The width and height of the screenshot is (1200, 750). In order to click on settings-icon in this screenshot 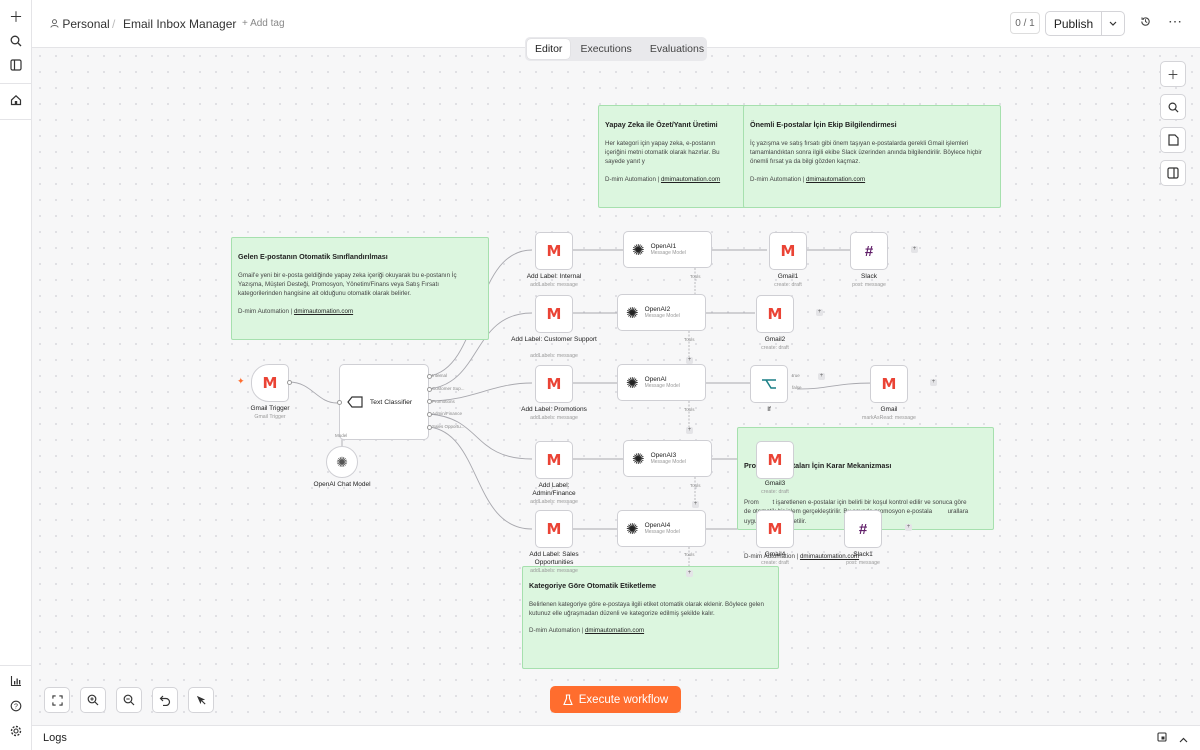, I will do `click(16, 731)`.